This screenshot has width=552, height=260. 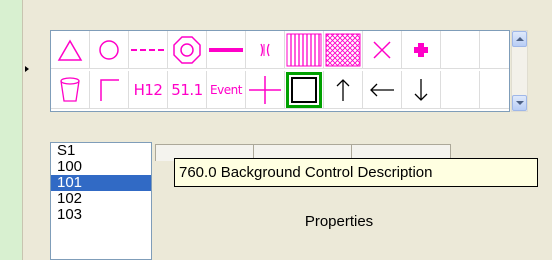 I want to click on bracket-tool, so click(x=265, y=50).